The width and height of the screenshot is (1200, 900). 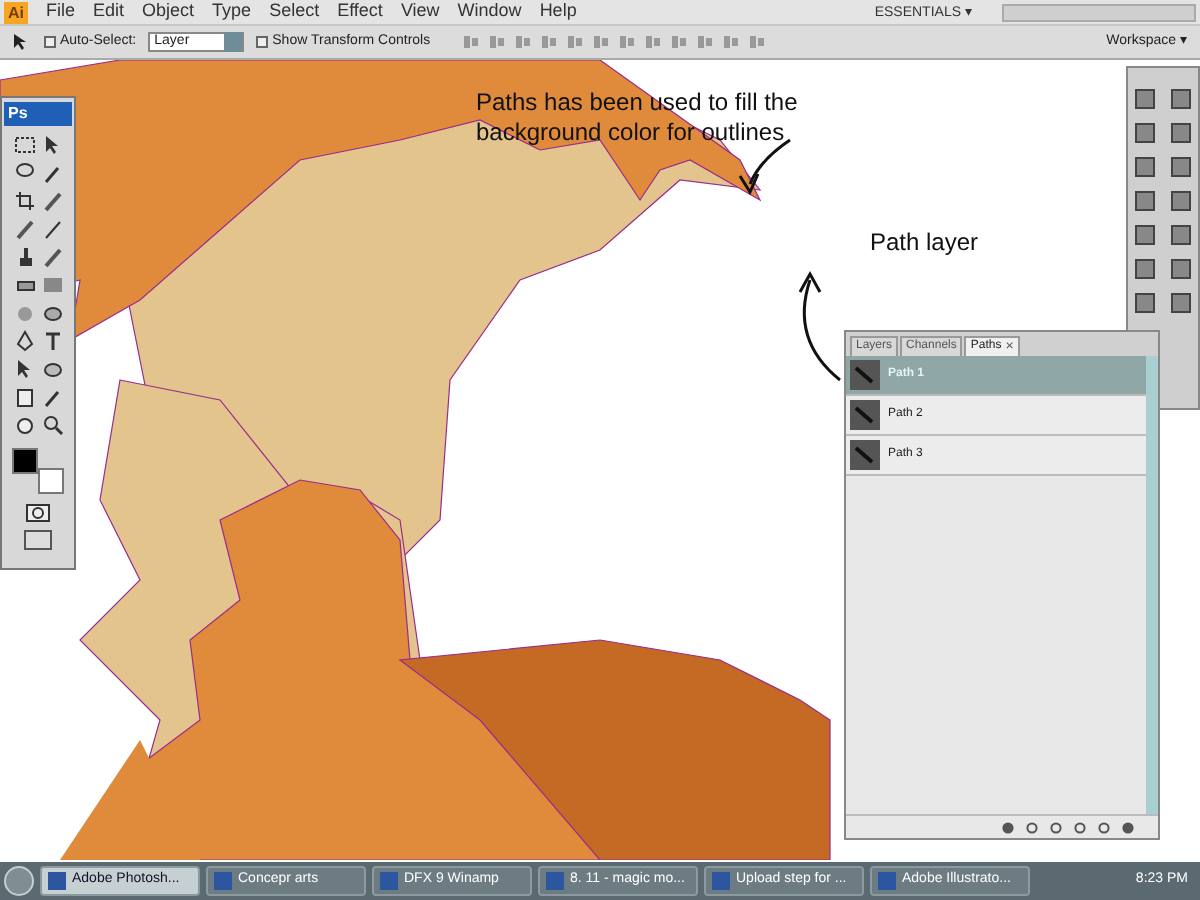 I want to click on menu-item: View, so click(x=420, y=13).